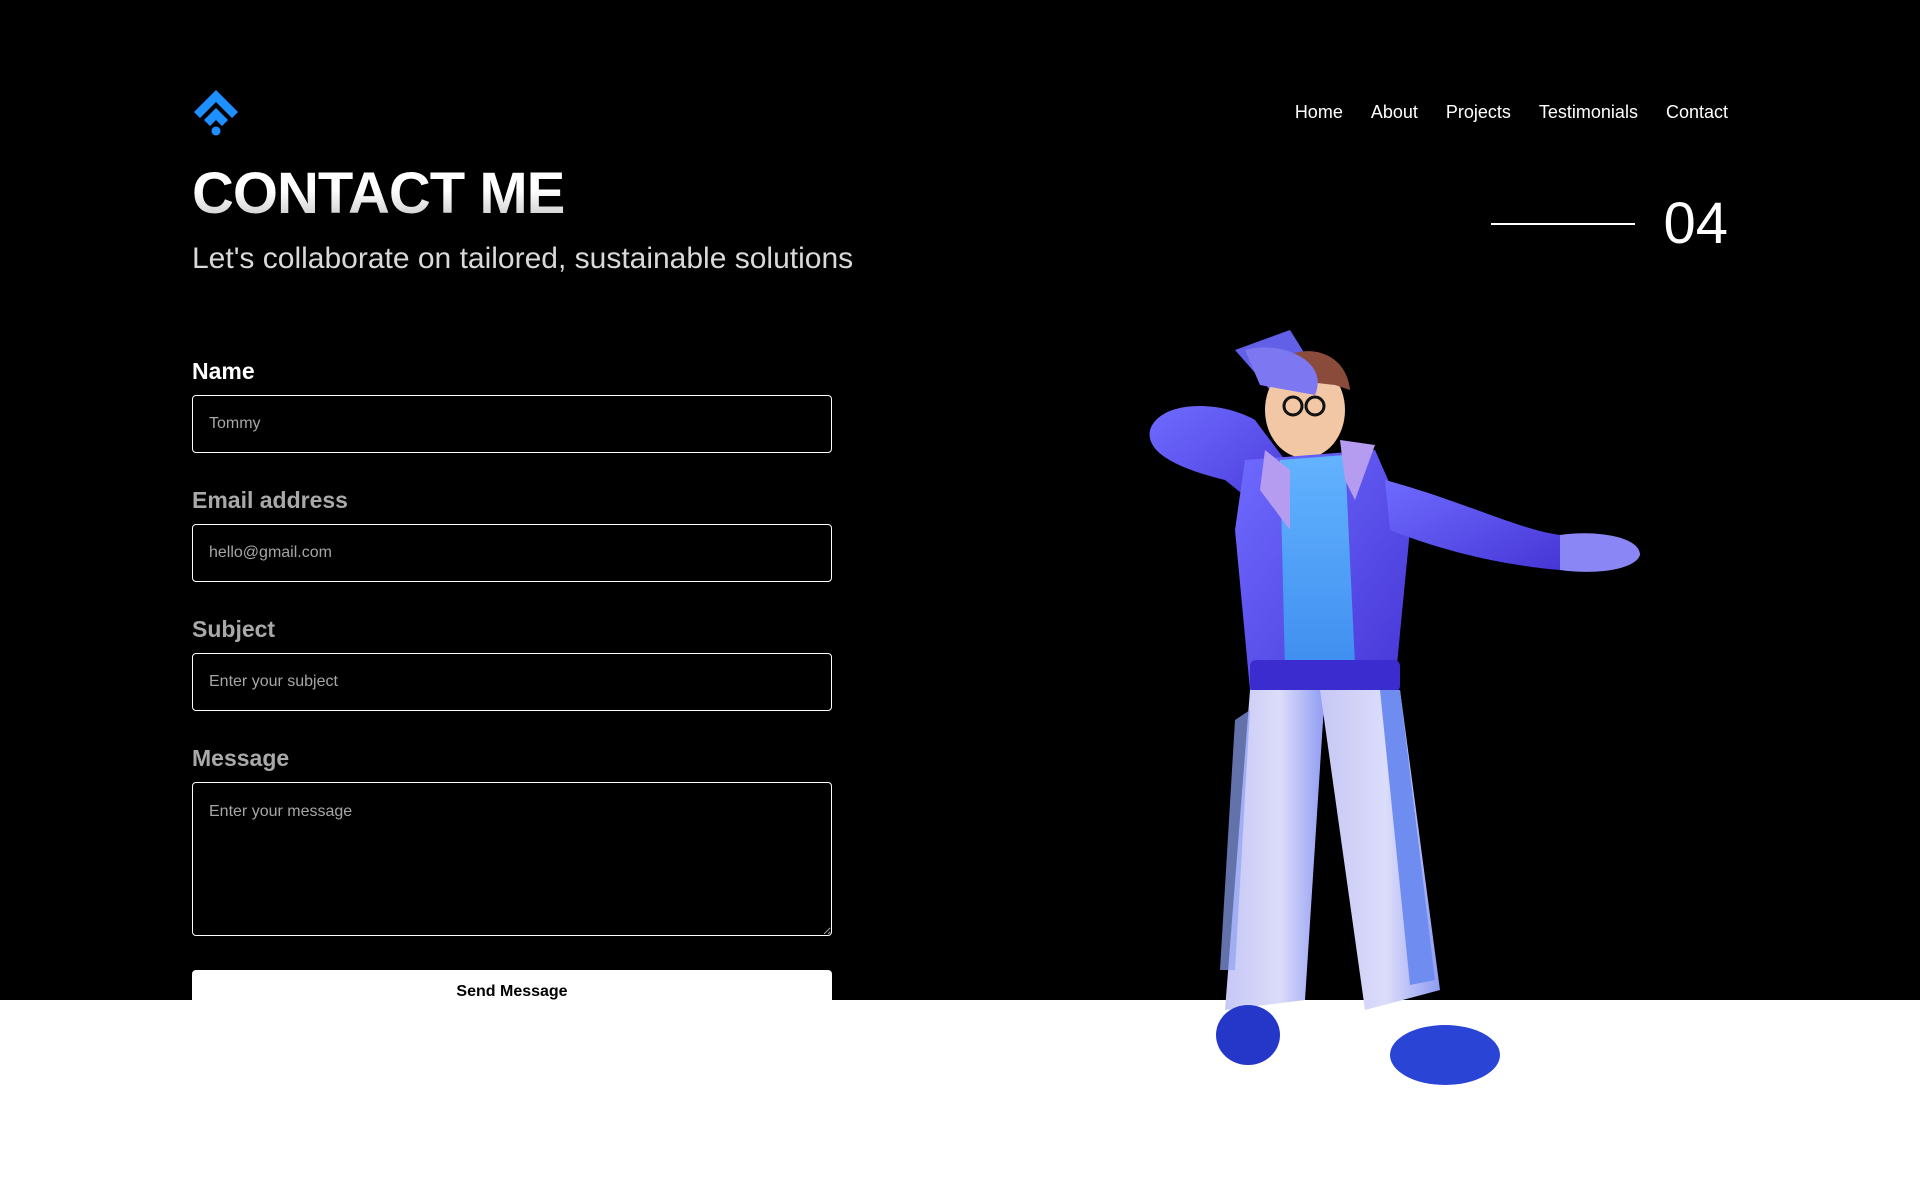 The image size is (1920, 1178). I want to click on main-nav: Home About Projects Testimonials Contact, so click(1511, 112).